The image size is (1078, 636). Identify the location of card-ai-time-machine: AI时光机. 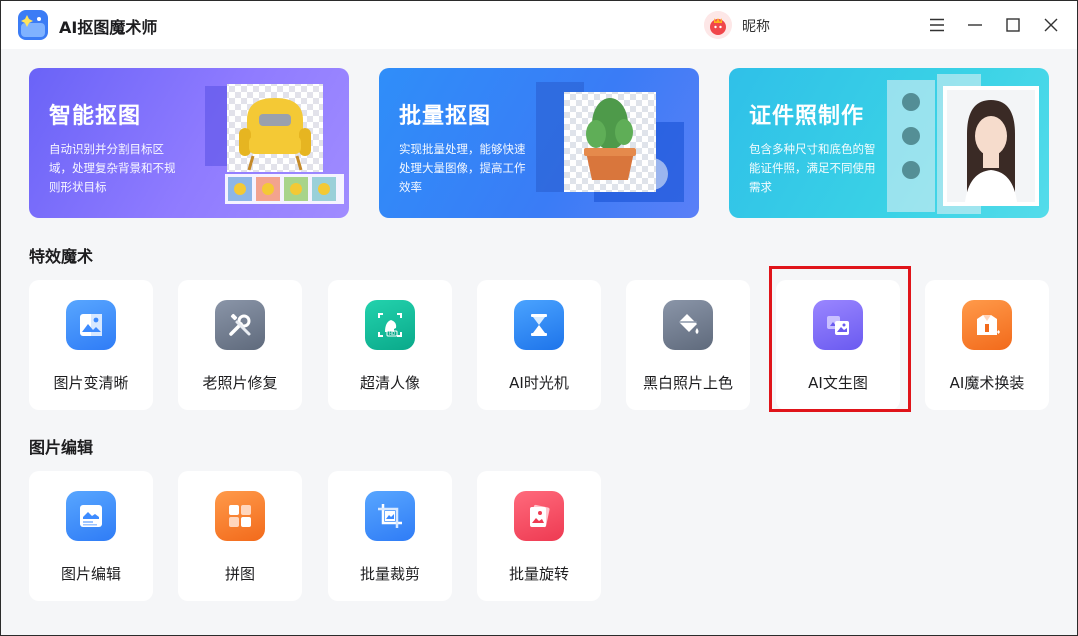
(539, 345).